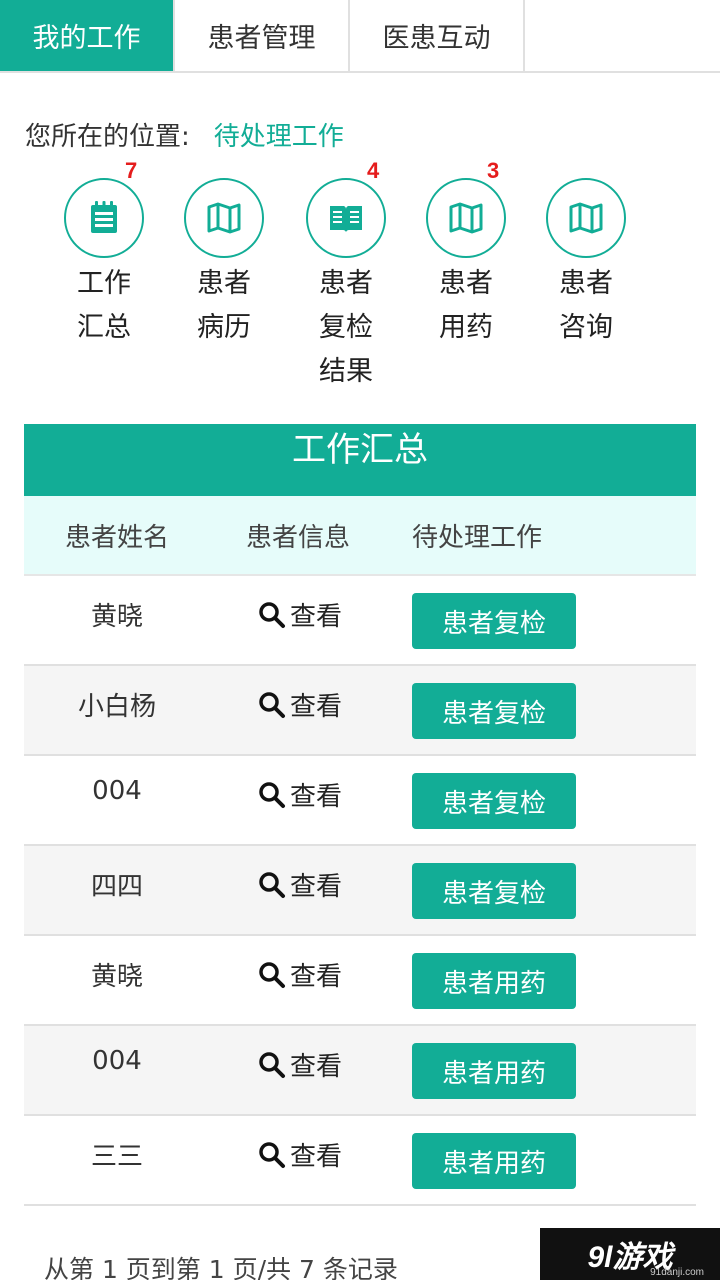 The width and height of the screenshot is (720, 1280). Describe the element at coordinates (116, 707) in the screenshot. I see `patient-name: 小白杨` at that location.